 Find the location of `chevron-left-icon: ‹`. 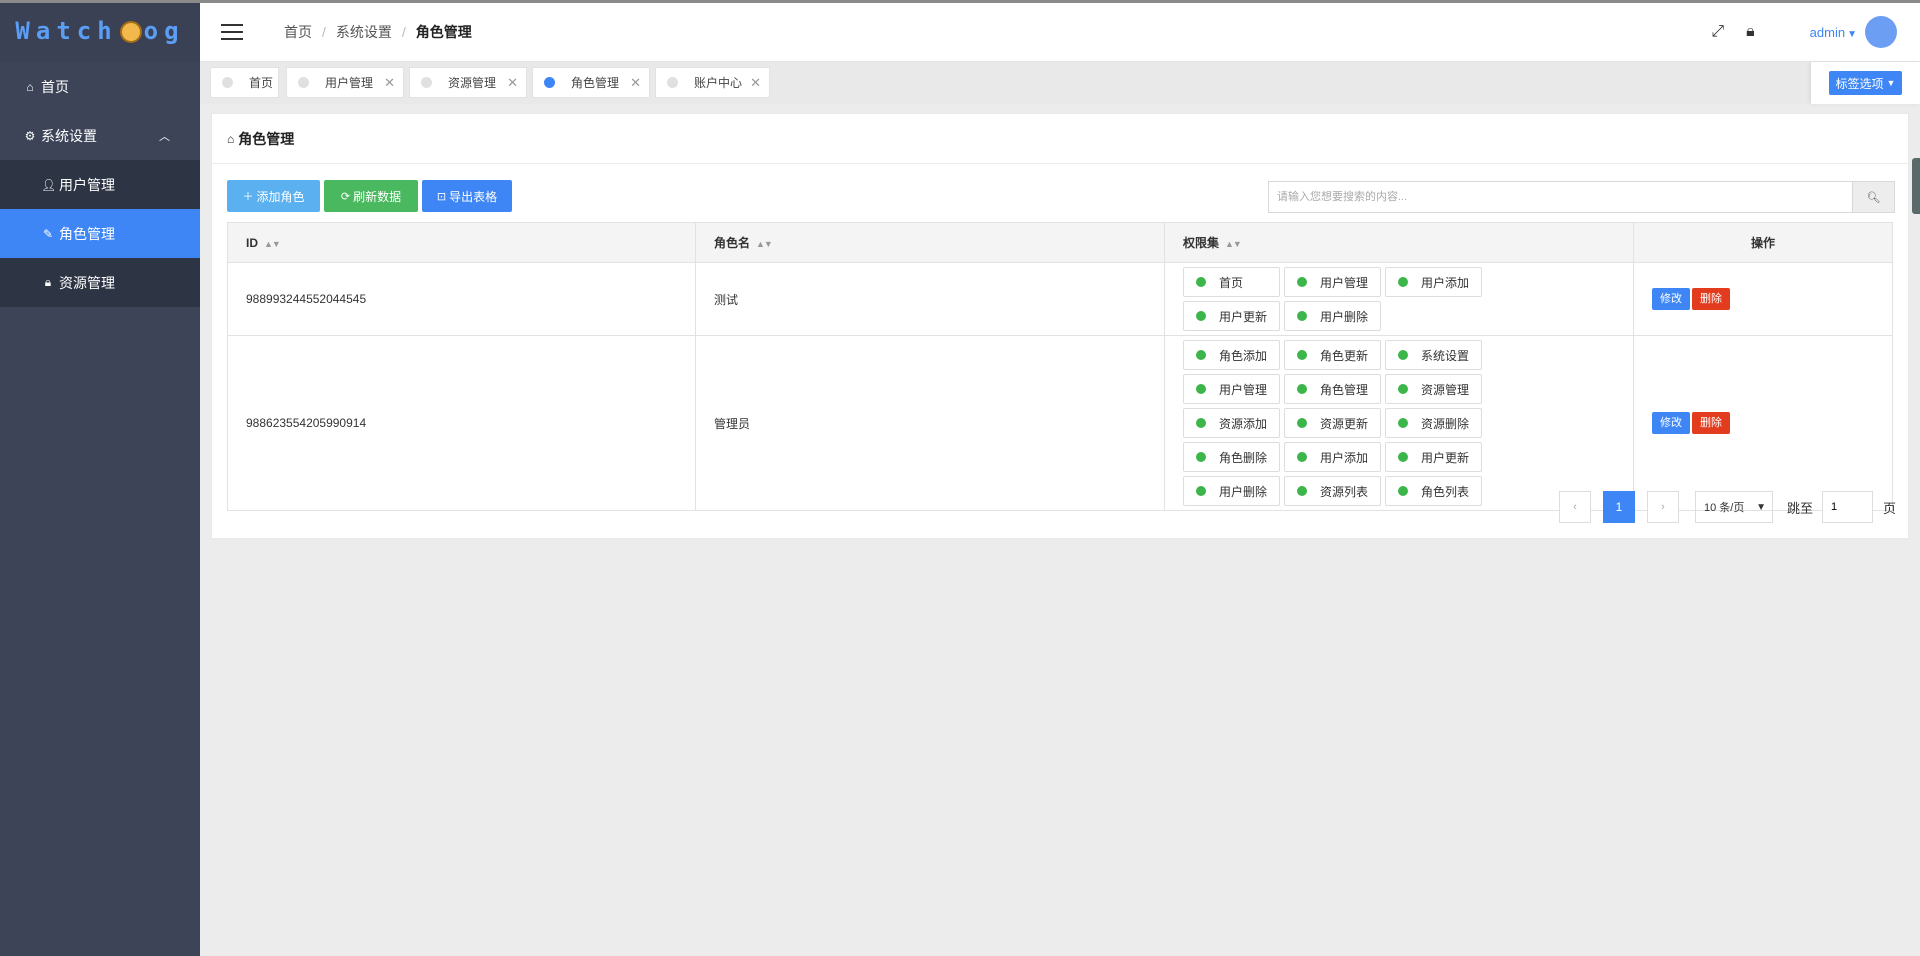

chevron-left-icon: ‹ is located at coordinates (1575, 507).